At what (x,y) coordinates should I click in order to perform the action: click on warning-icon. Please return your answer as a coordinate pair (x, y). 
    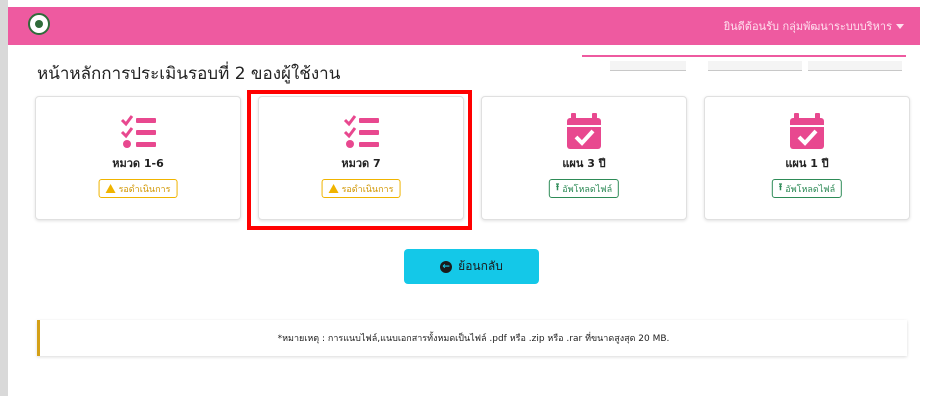
    Looking at the image, I should click on (110, 188).